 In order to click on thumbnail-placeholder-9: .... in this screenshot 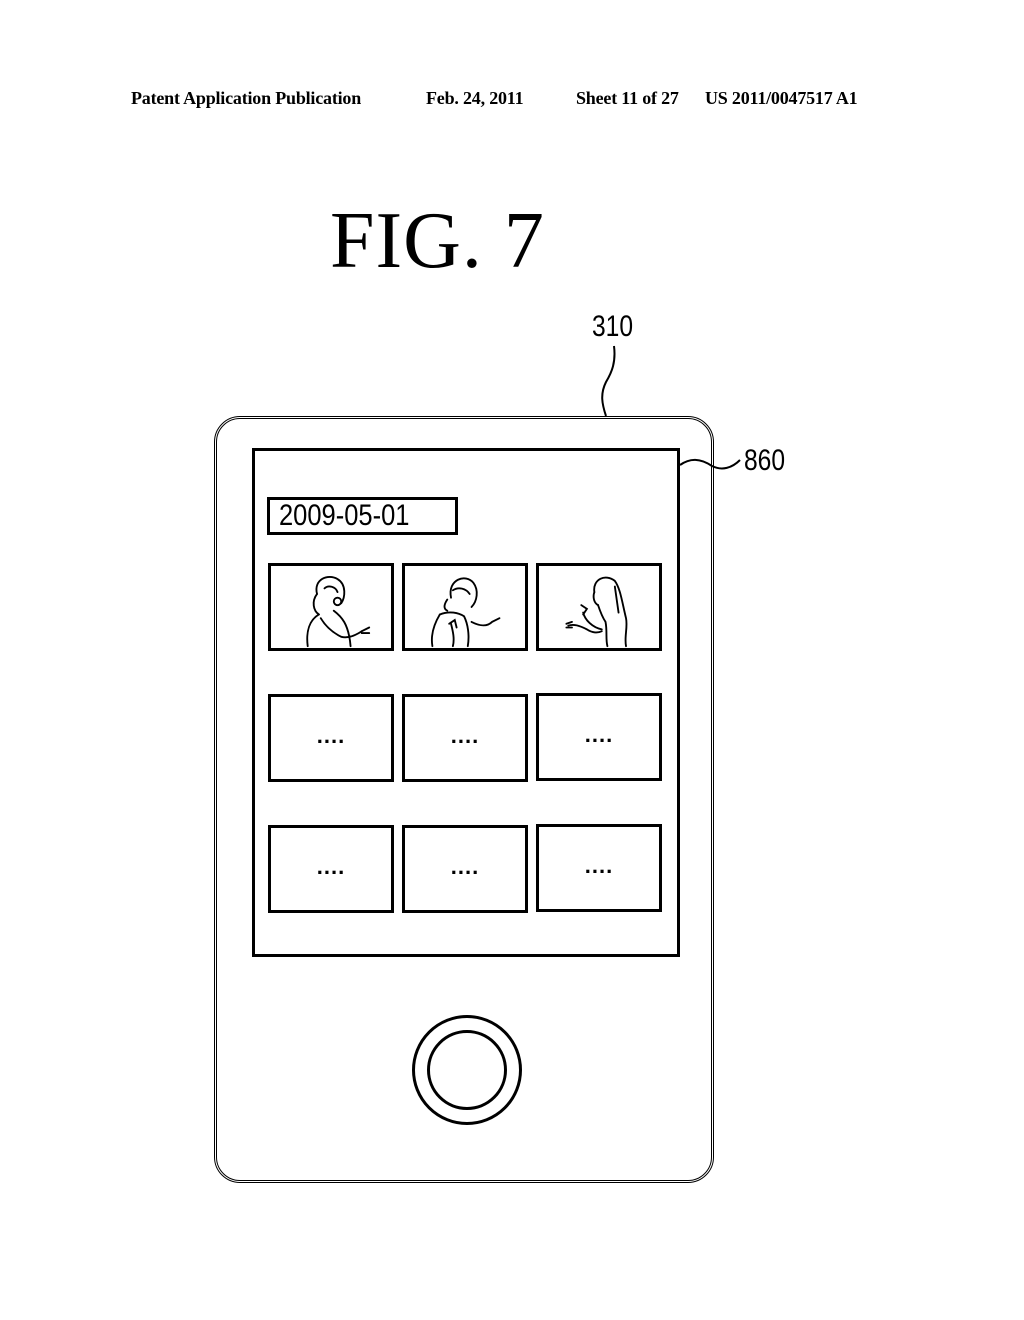, I will do `click(599, 868)`.